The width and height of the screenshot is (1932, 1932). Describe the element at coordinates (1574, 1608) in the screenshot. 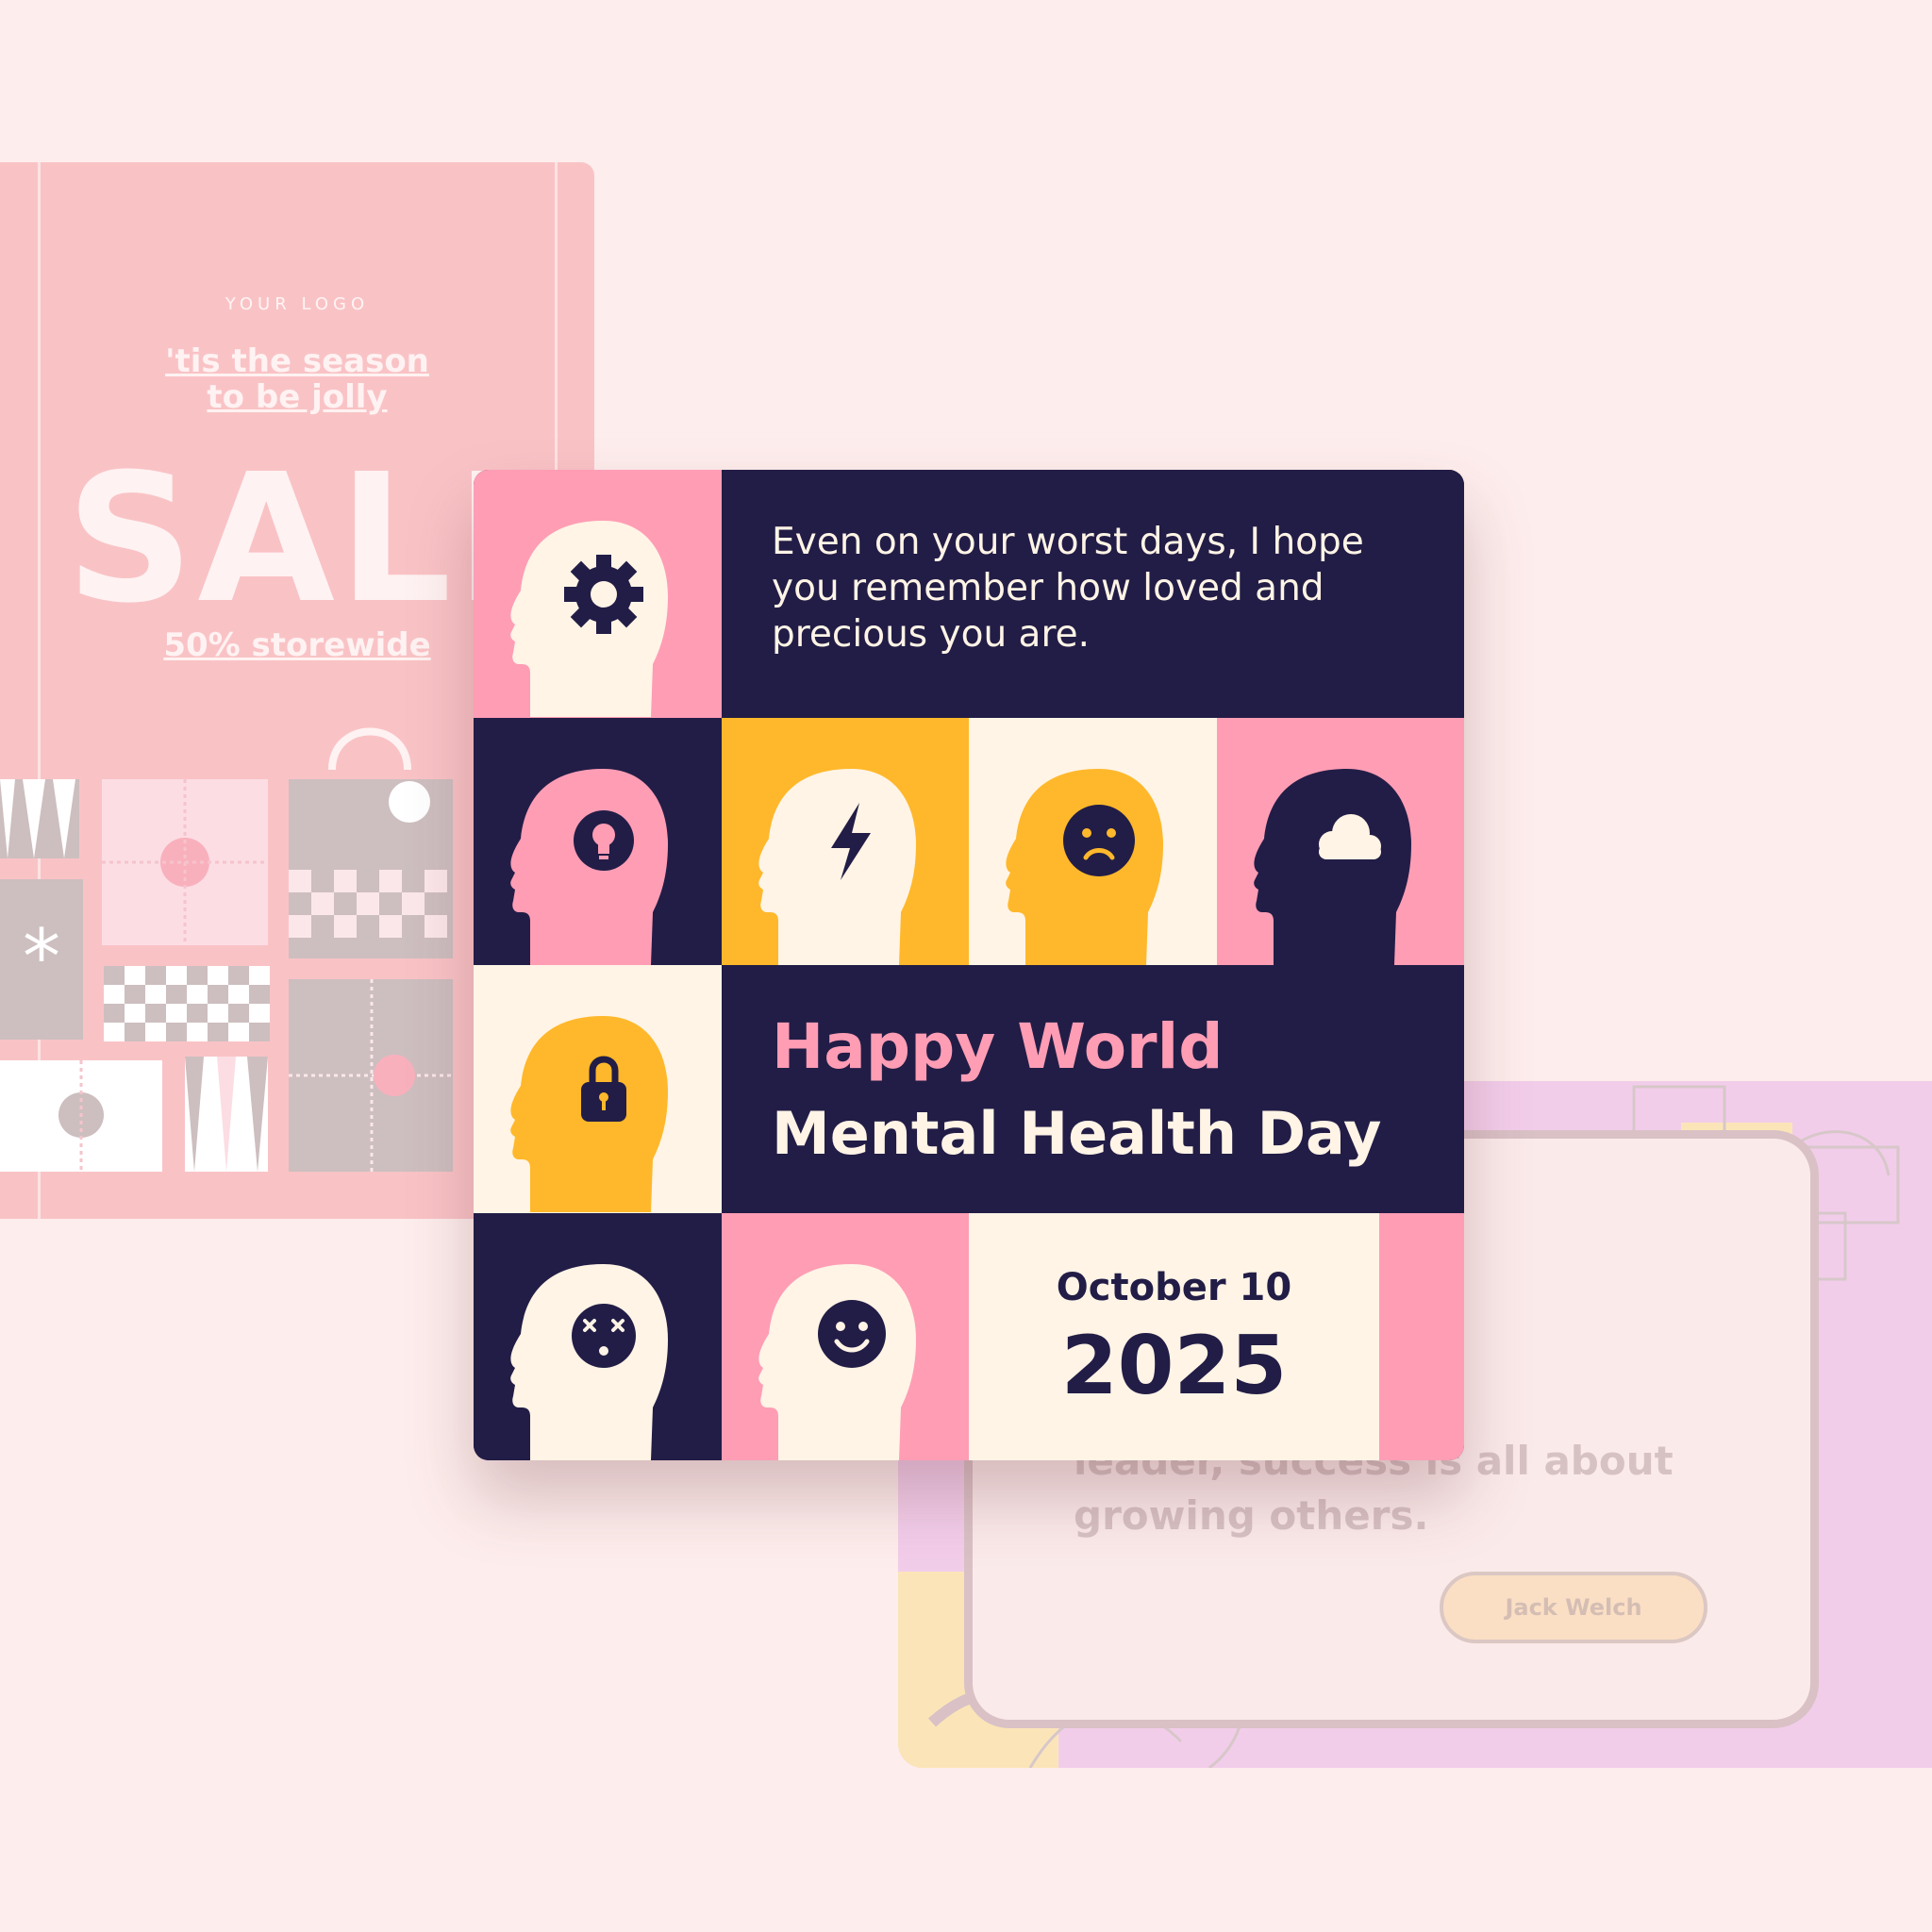

I see `author-button: Jack Welch` at that location.